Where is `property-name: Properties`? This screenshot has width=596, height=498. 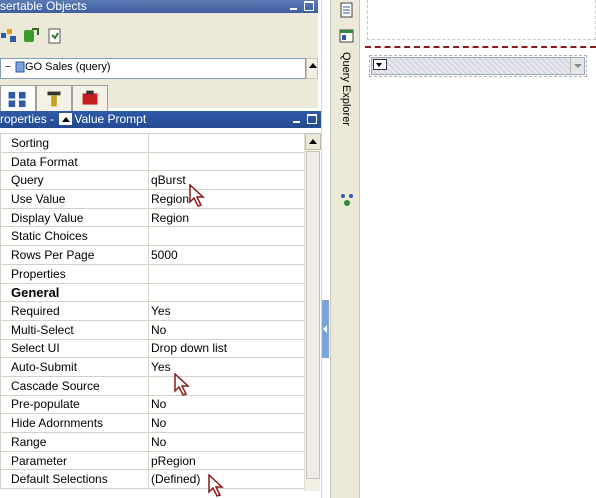
property-name: Properties is located at coordinates (74, 273).